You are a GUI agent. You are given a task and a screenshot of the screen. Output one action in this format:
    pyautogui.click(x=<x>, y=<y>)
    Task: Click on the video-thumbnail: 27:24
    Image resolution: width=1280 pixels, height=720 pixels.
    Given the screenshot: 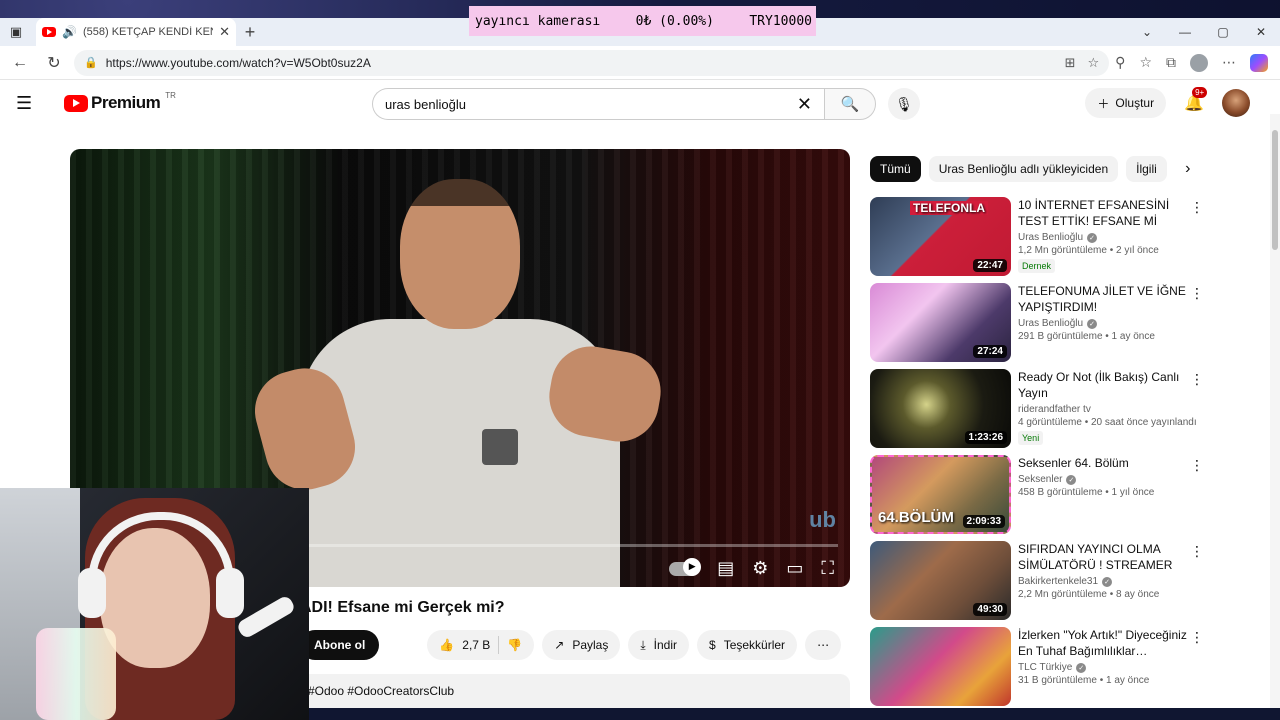 What is the action you would take?
    pyautogui.click(x=940, y=322)
    